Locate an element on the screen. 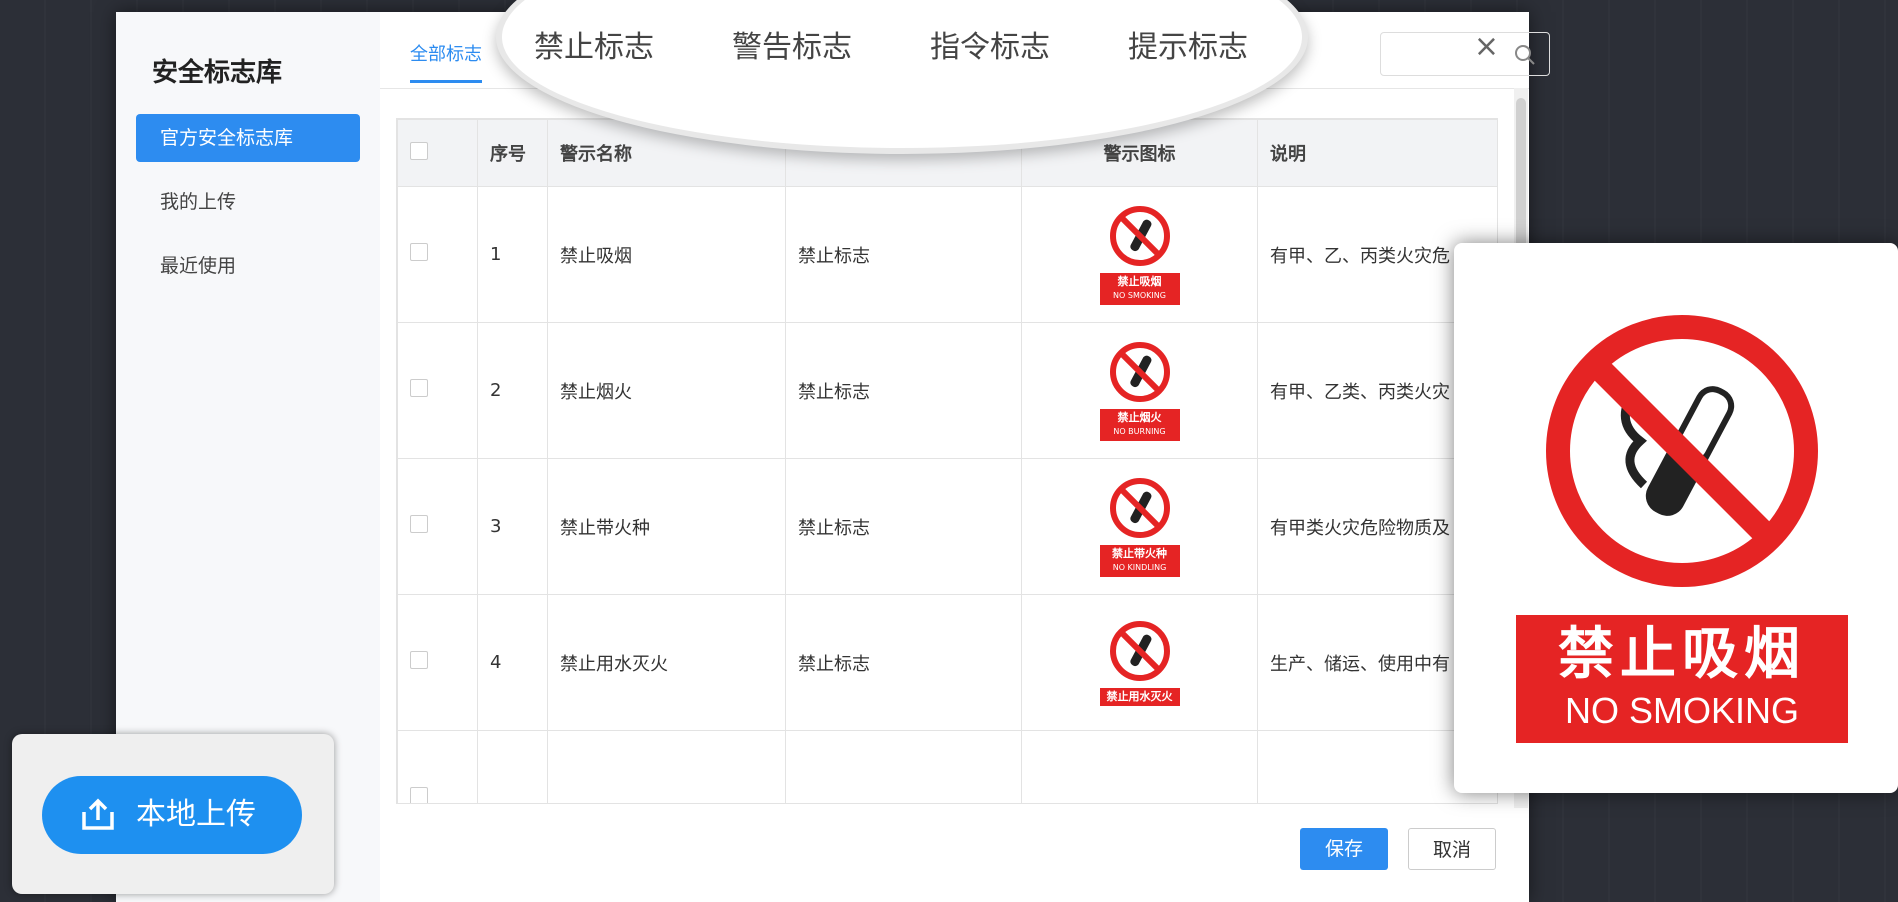  row-icon: 禁止带火种 NO KINDLING is located at coordinates (1139, 526).